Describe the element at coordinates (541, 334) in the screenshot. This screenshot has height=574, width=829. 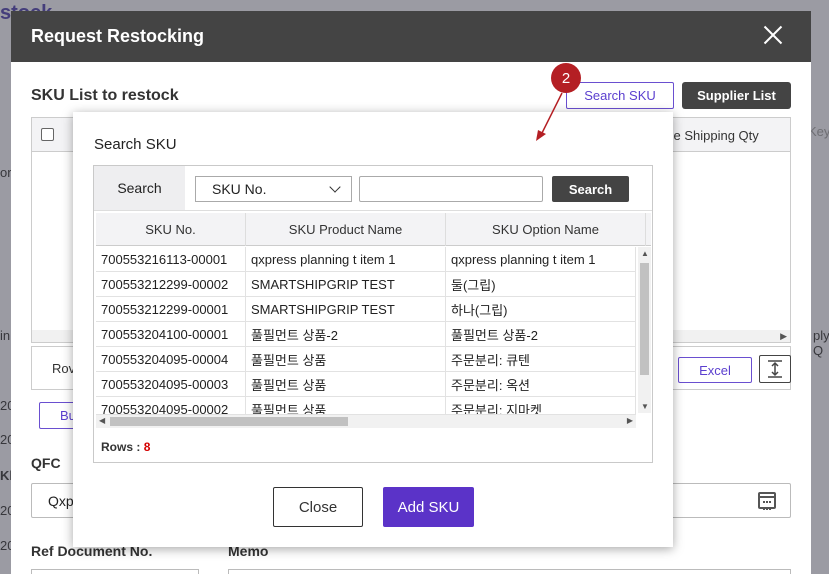
I see `cell-option-name: 풀필먼트 상품-2` at that location.